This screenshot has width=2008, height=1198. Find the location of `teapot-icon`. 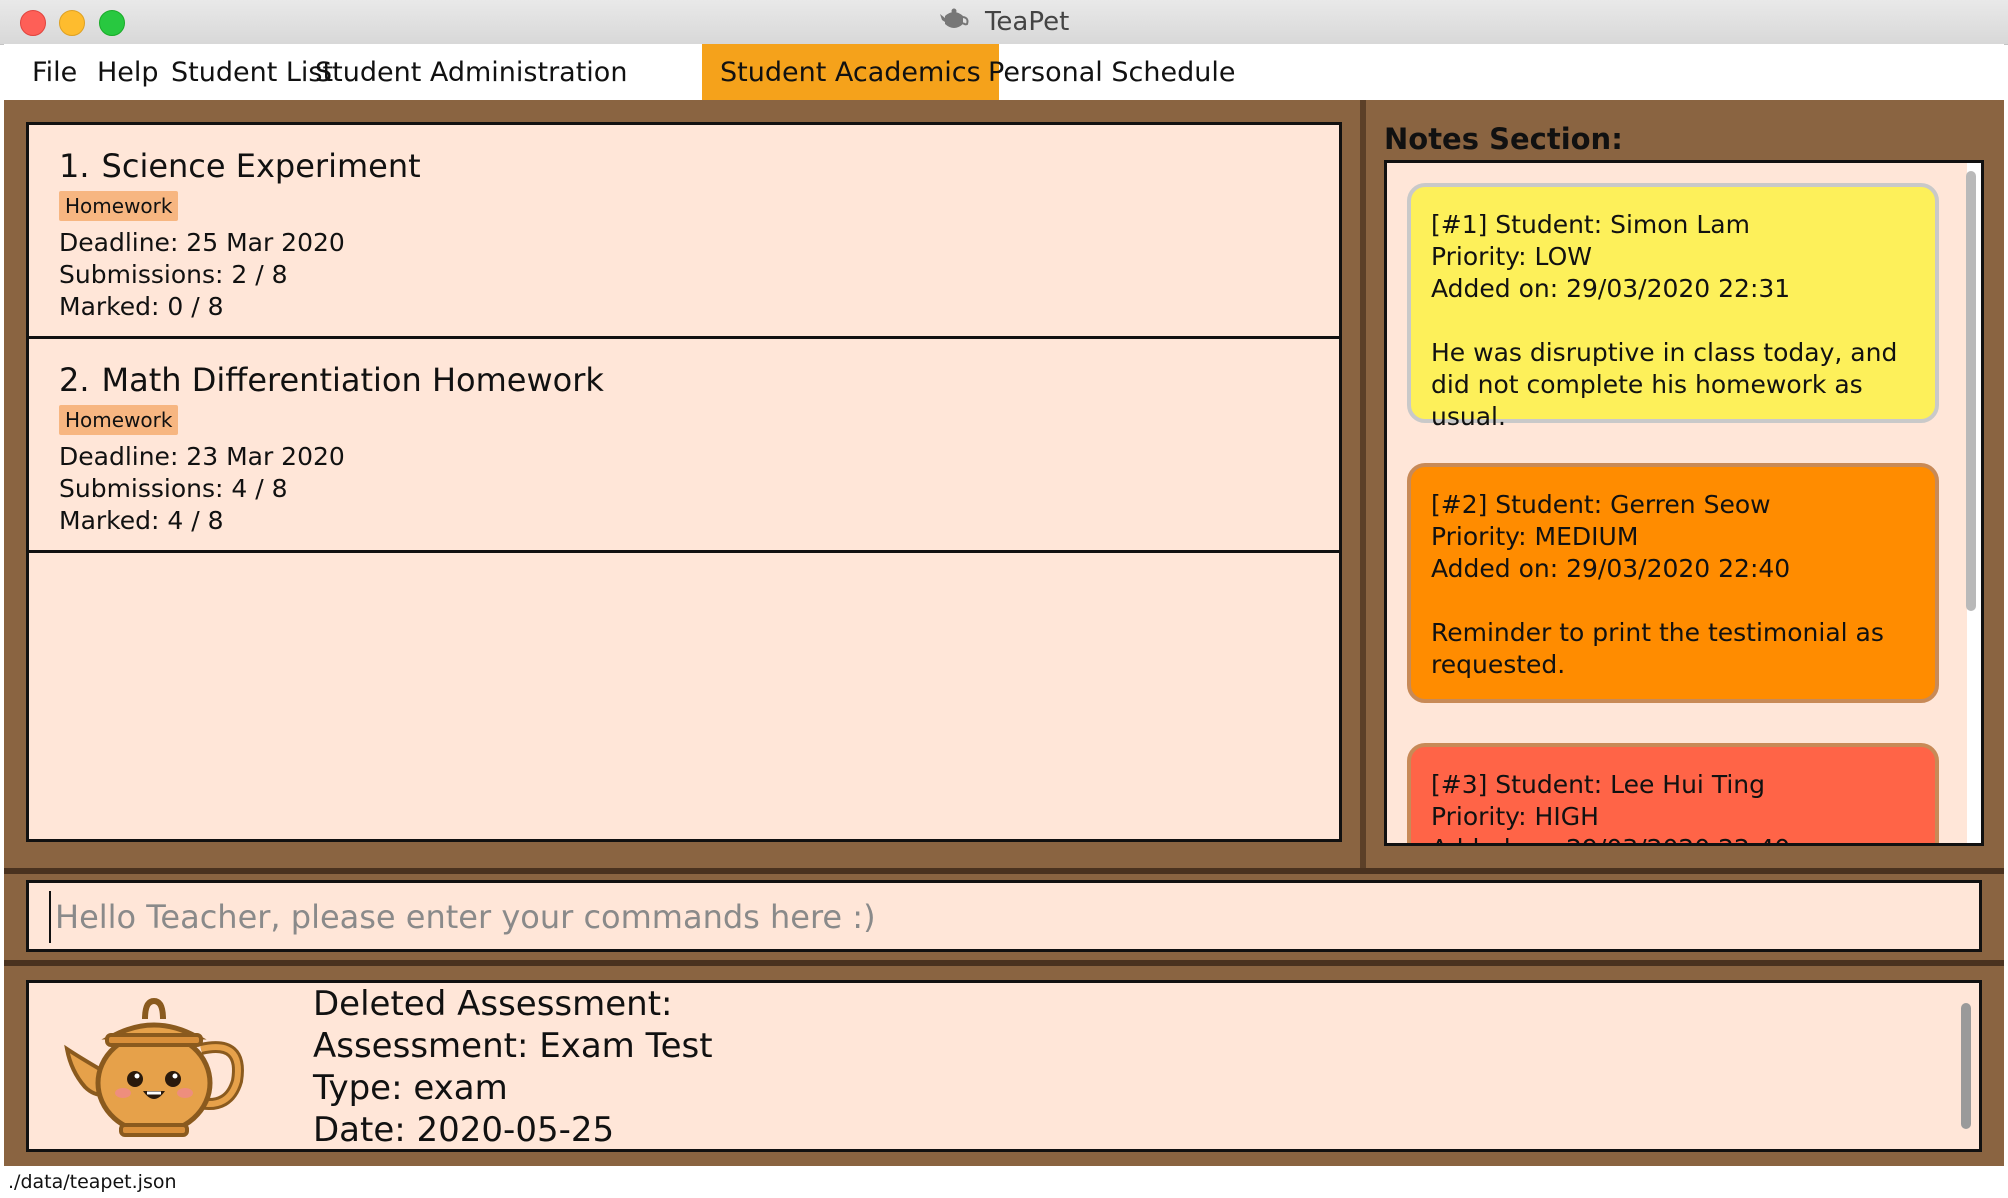

teapot-icon is located at coordinates (954, 22).